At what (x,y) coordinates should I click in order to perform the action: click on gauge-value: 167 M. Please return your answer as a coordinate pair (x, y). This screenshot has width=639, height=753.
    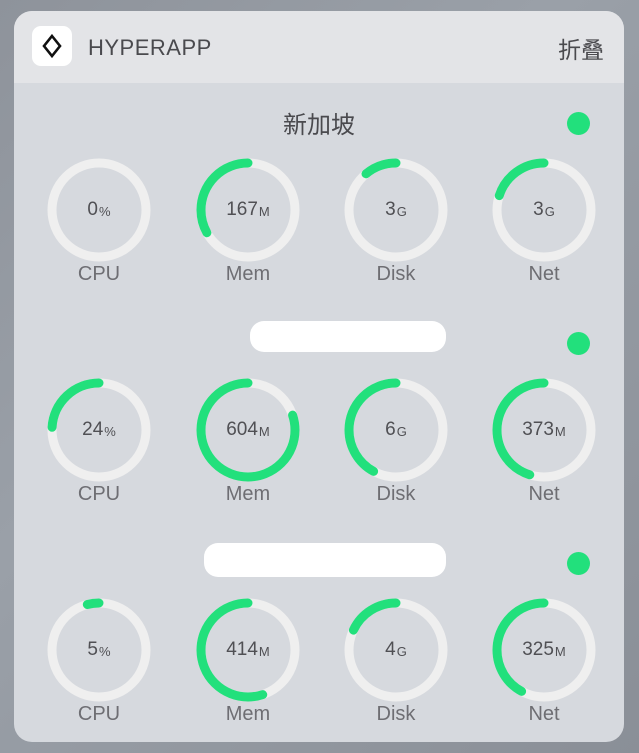
    Looking at the image, I should click on (248, 209).